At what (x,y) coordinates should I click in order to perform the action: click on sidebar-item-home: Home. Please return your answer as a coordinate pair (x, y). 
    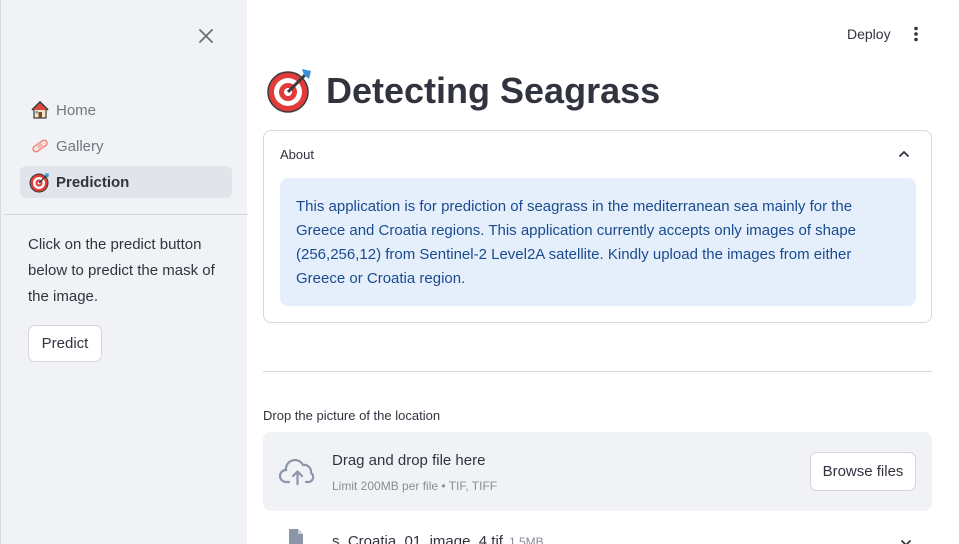
    Looking at the image, I should click on (126, 110).